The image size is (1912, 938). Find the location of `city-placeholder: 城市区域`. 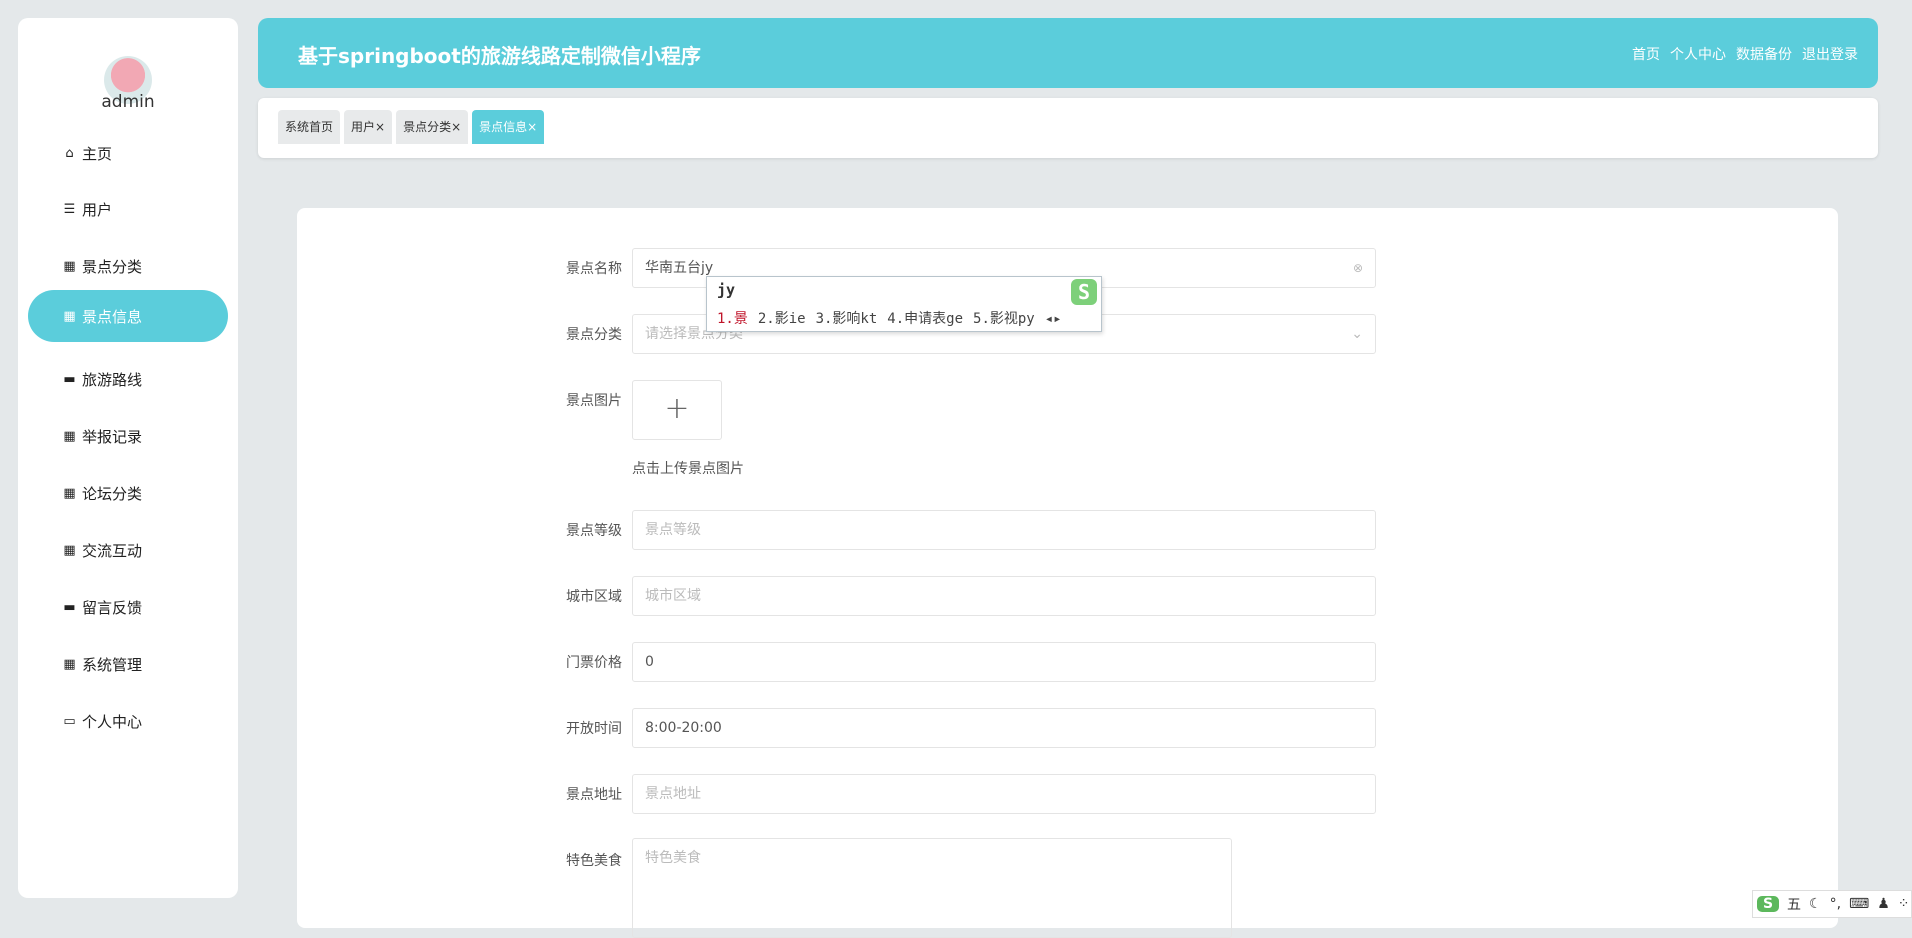

city-placeholder: 城市区域 is located at coordinates (673, 596).